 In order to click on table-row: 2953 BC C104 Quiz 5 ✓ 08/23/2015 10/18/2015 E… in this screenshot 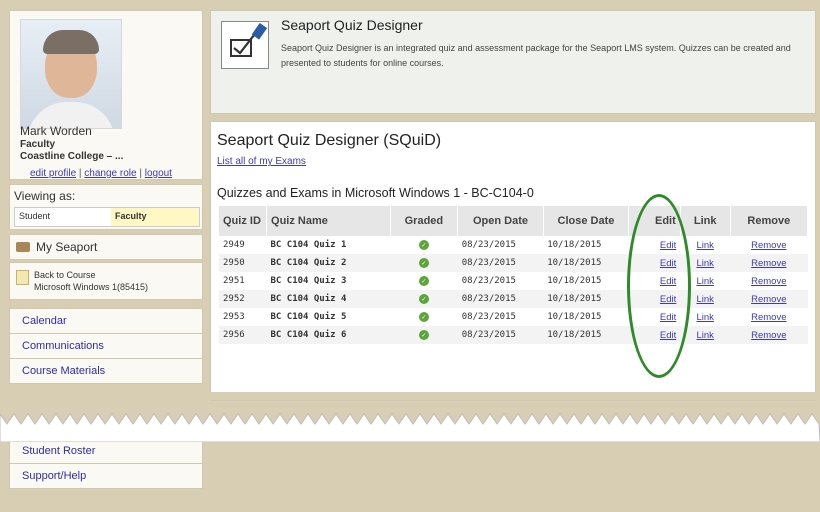, I will do `click(513, 317)`.